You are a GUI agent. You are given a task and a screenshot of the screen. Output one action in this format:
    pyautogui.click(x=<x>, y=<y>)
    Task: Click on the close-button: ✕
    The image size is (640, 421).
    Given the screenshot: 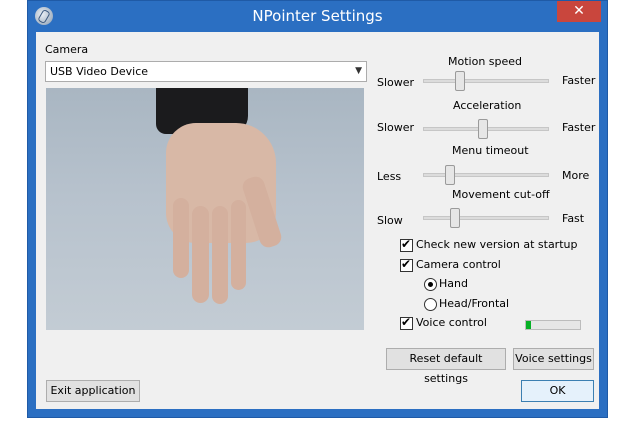 What is the action you would take?
    pyautogui.click(x=579, y=11)
    